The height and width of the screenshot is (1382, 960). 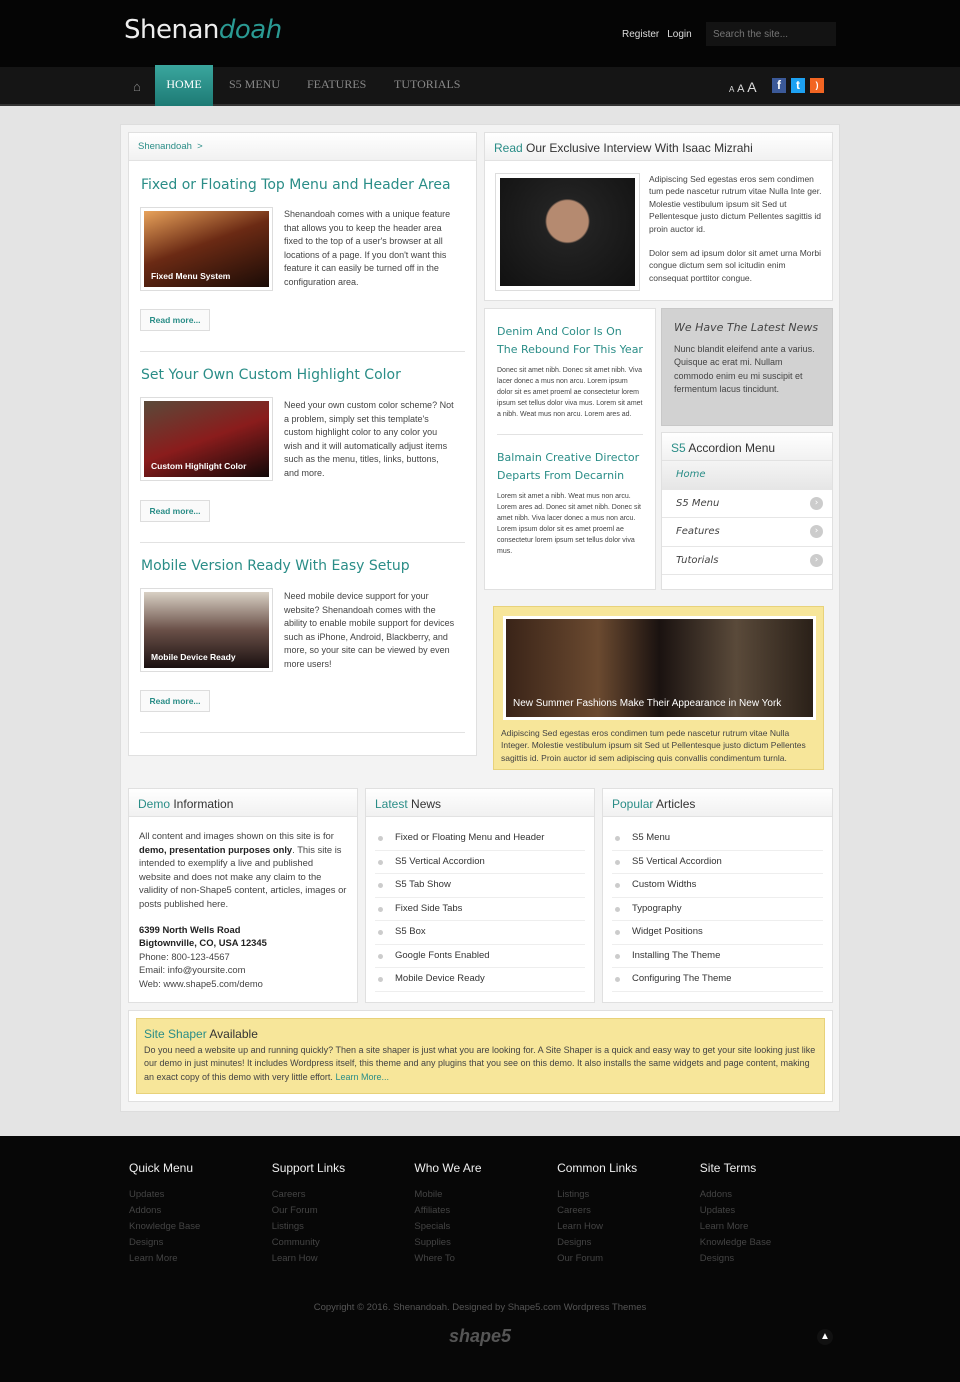 What do you see at coordinates (825, 1337) in the screenshot?
I see `scroll-to-top-icon: ▲` at bounding box center [825, 1337].